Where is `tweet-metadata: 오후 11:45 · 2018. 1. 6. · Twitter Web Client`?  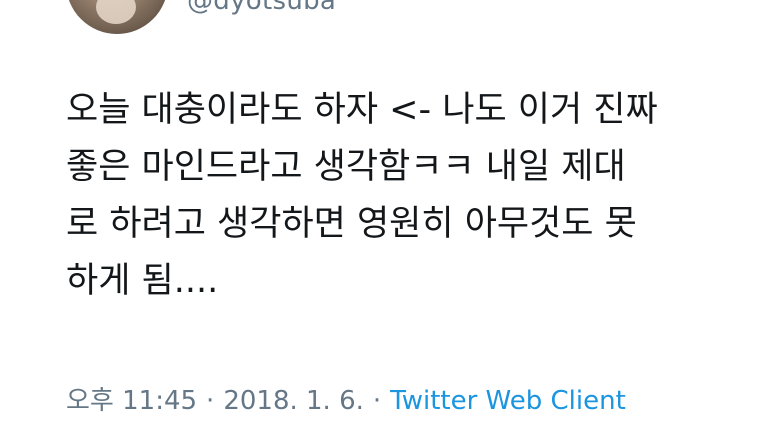 tweet-metadata: 오후 11:45 · 2018. 1. 6. · Twitter Web Client is located at coordinates (346, 398).